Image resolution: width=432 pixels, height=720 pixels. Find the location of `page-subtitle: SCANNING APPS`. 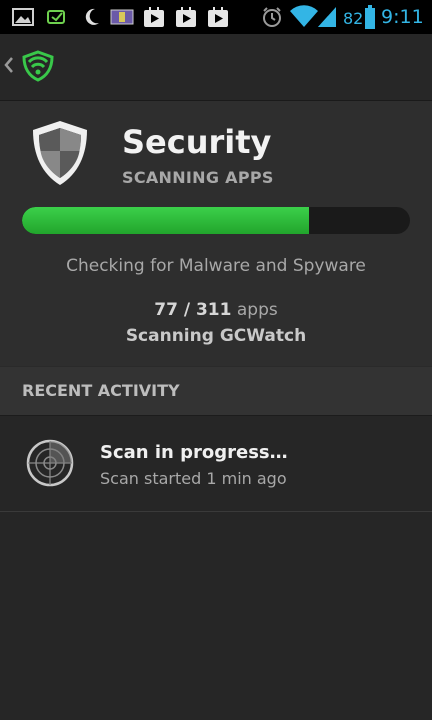

page-subtitle: SCANNING APPS is located at coordinates (198, 177).